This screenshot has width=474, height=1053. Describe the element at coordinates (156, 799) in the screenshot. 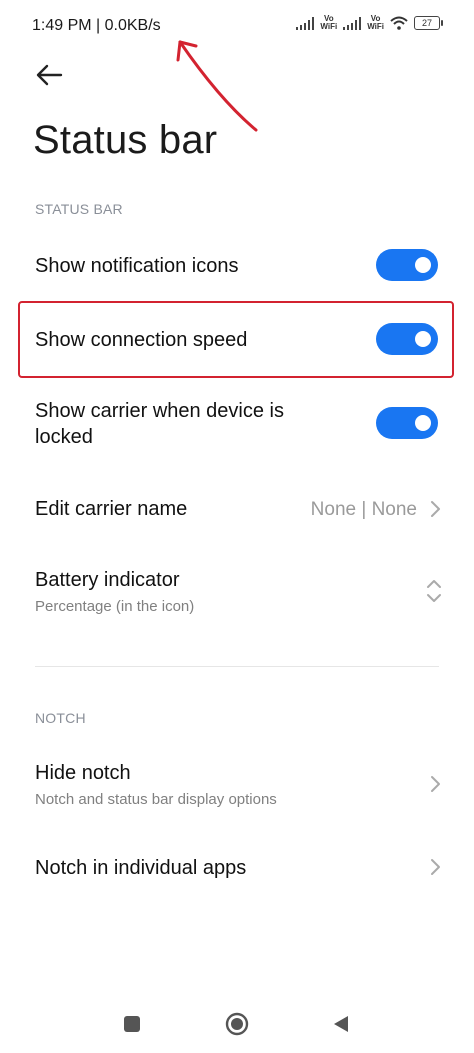

I see `hide-notch-subtitle: Notch and status bar display options` at that location.